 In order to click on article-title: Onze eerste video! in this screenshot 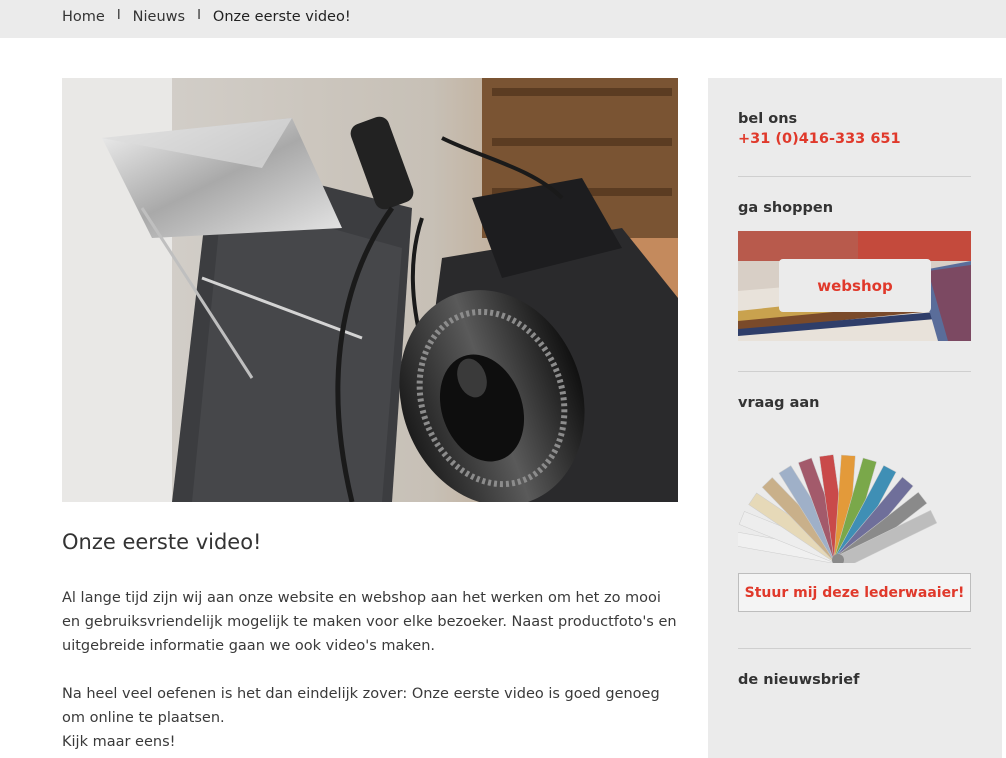, I will do `click(162, 542)`.